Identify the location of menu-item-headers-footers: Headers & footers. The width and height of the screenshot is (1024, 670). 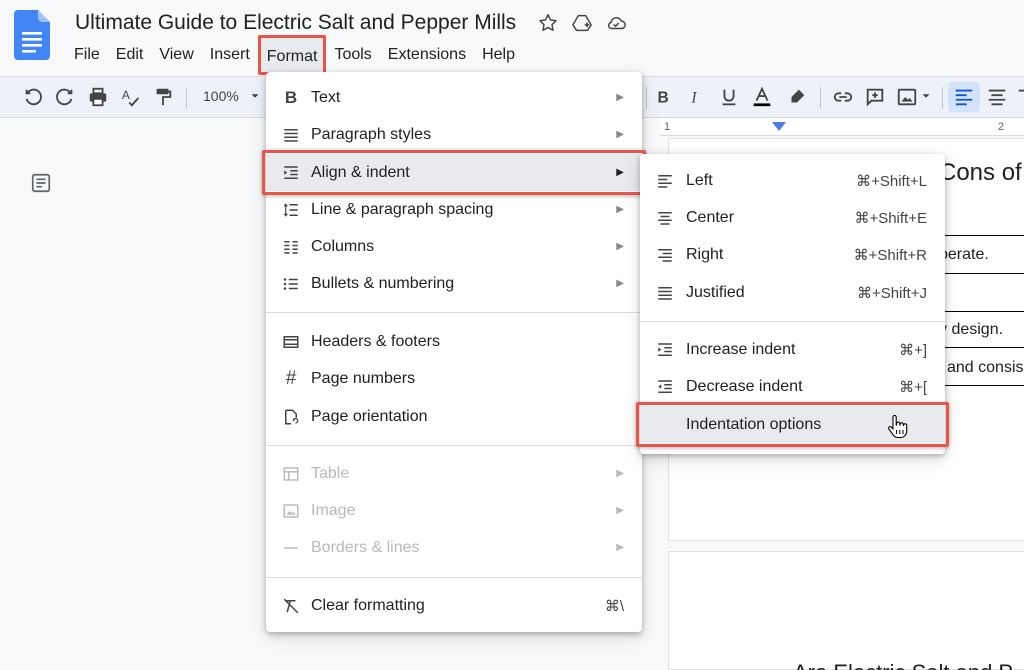
(454, 341).